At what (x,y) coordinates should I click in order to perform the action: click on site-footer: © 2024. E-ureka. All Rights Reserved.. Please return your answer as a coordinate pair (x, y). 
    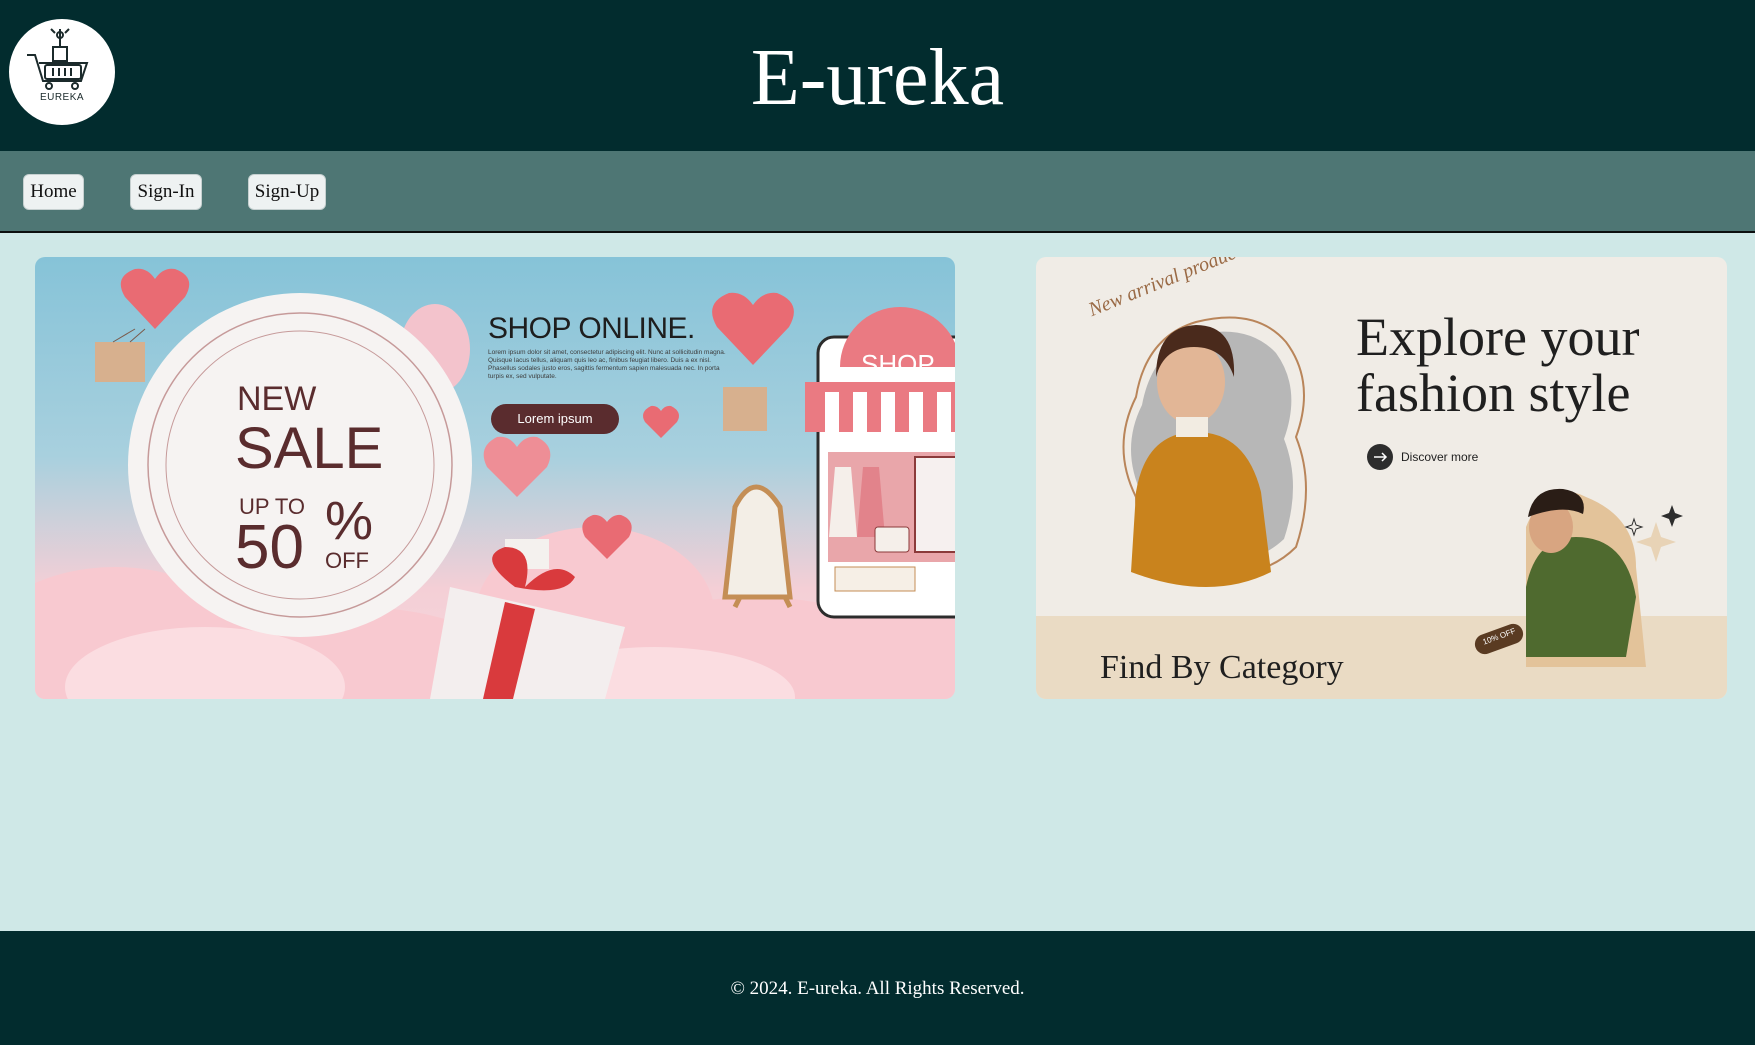
    Looking at the image, I should click on (877, 988).